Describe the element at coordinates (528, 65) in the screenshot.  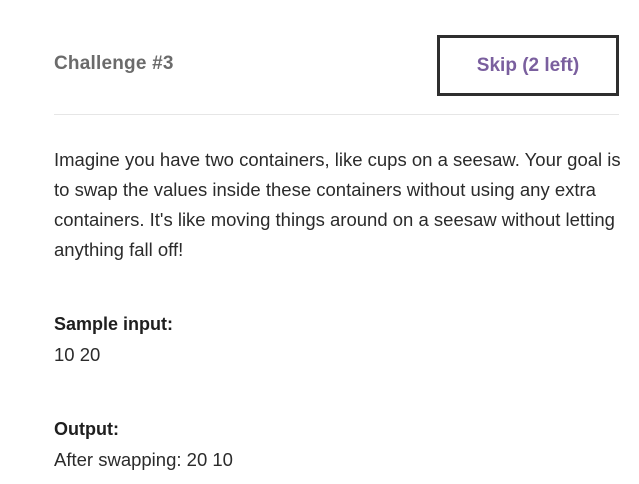
I see `skip-button: Skip (2 left)` at that location.